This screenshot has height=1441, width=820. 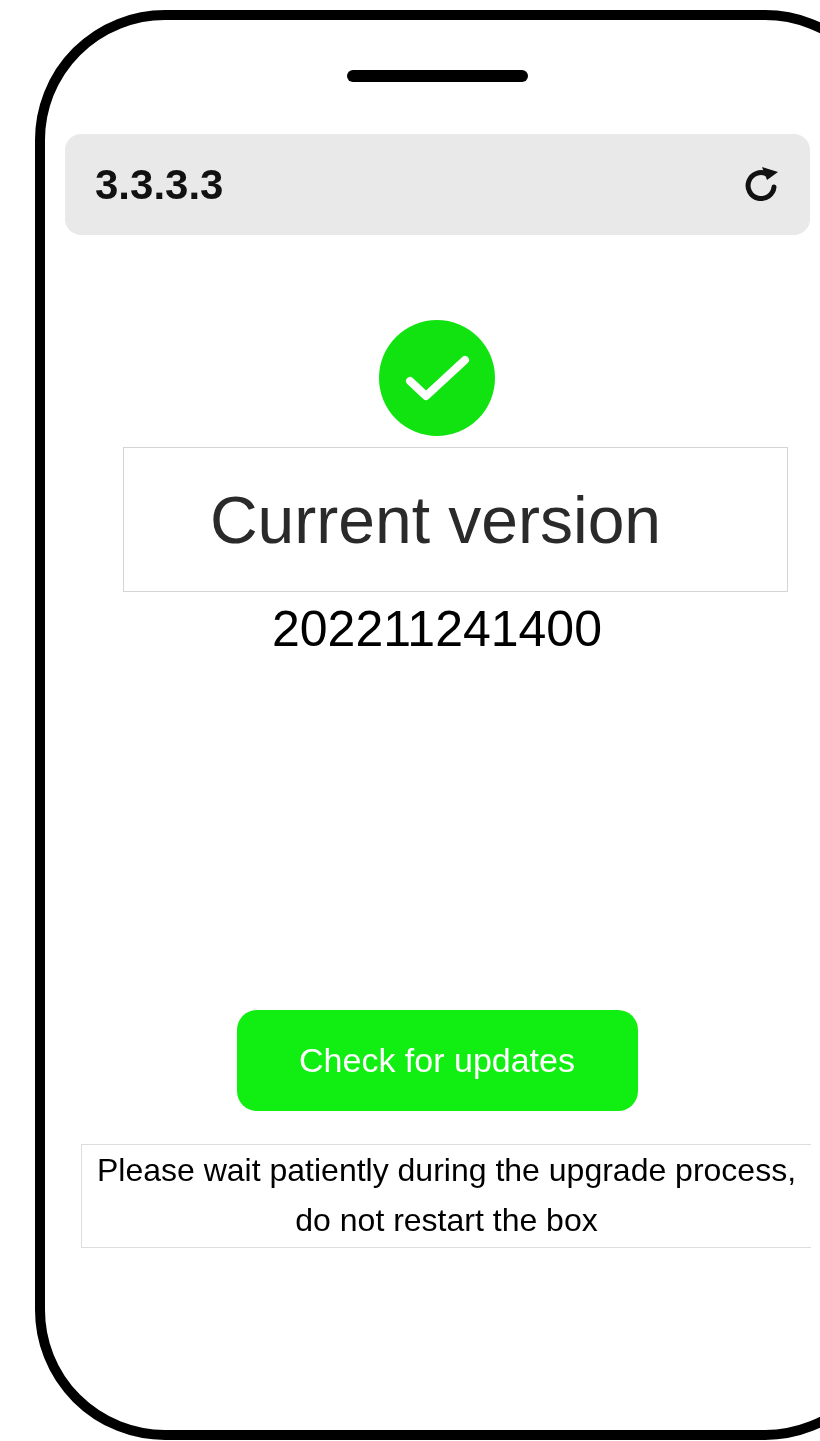 I want to click on address-bar: 3.3.3.3, so click(x=437, y=184).